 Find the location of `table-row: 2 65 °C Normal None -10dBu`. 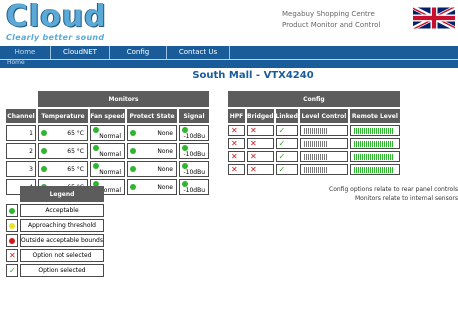

table-row: 2 65 °C Normal None -10dBu is located at coordinates (107, 151).